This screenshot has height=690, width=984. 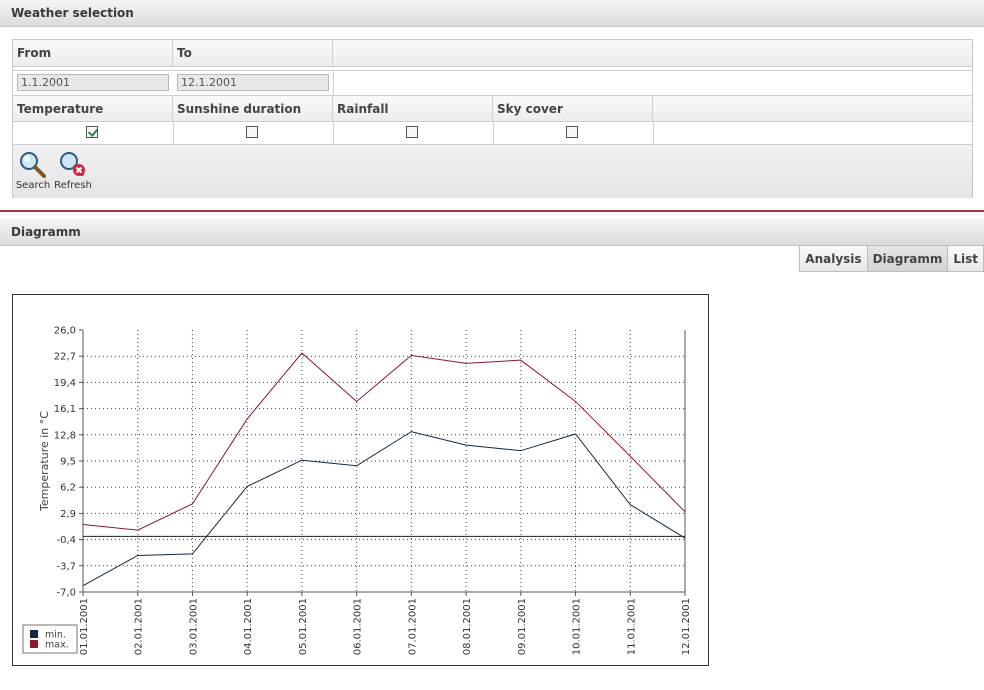 What do you see at coordinates (193, 626) in the screenshot?
I see `x-tick-label: 03.01.2001` at bounding box center [193, 626].